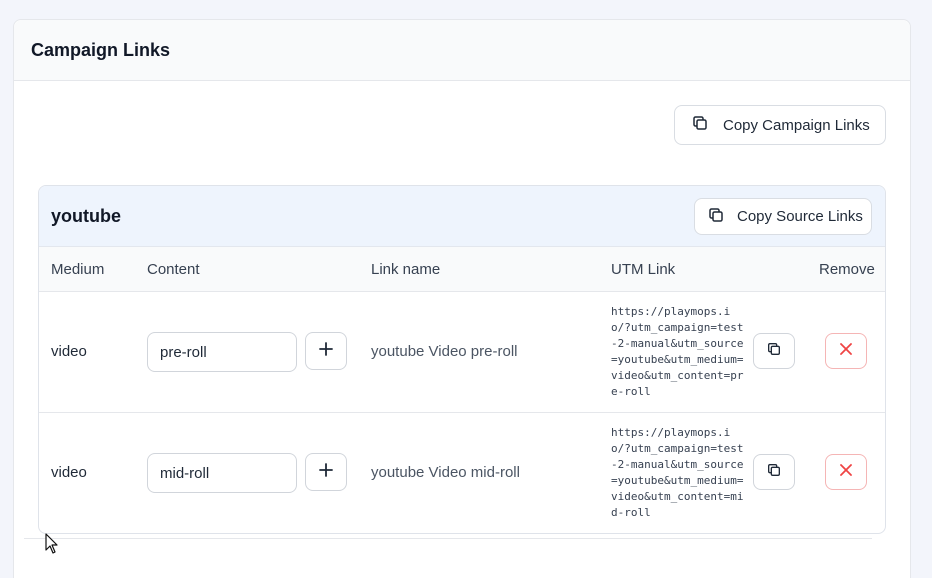  I want to click on column-header-remove: Remove, so click(847, 269).